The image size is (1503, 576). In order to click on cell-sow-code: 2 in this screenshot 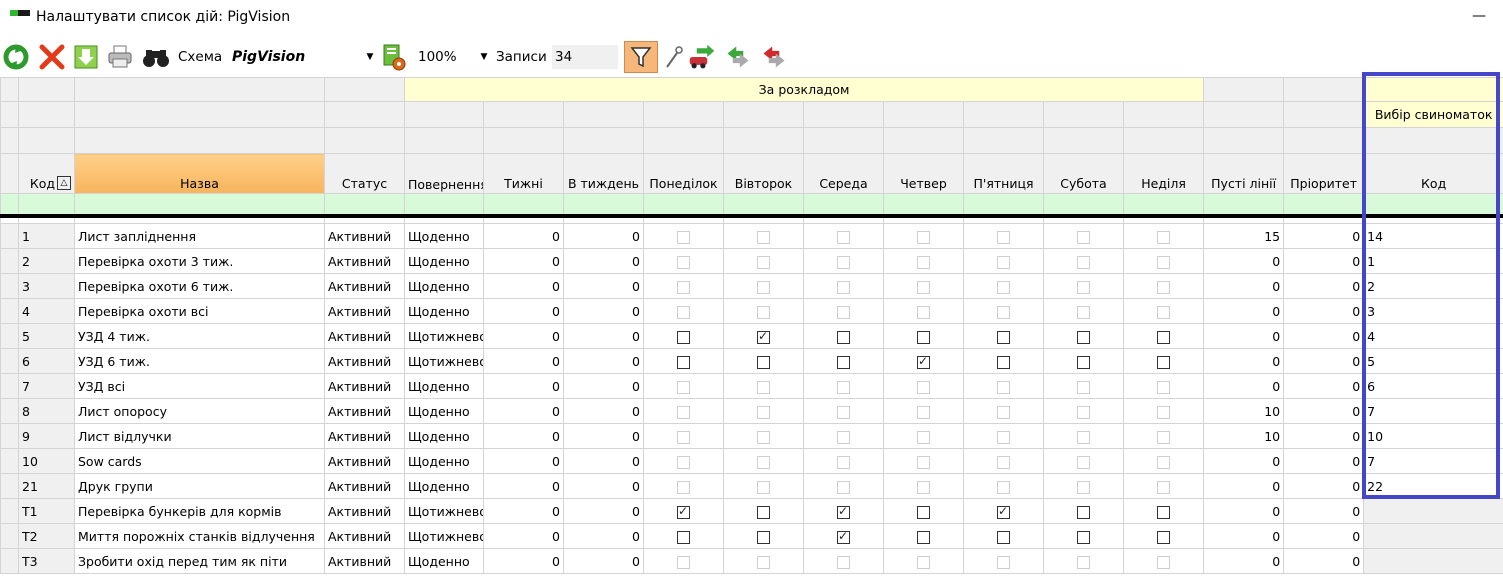, I will do `click(1433, 286)`.